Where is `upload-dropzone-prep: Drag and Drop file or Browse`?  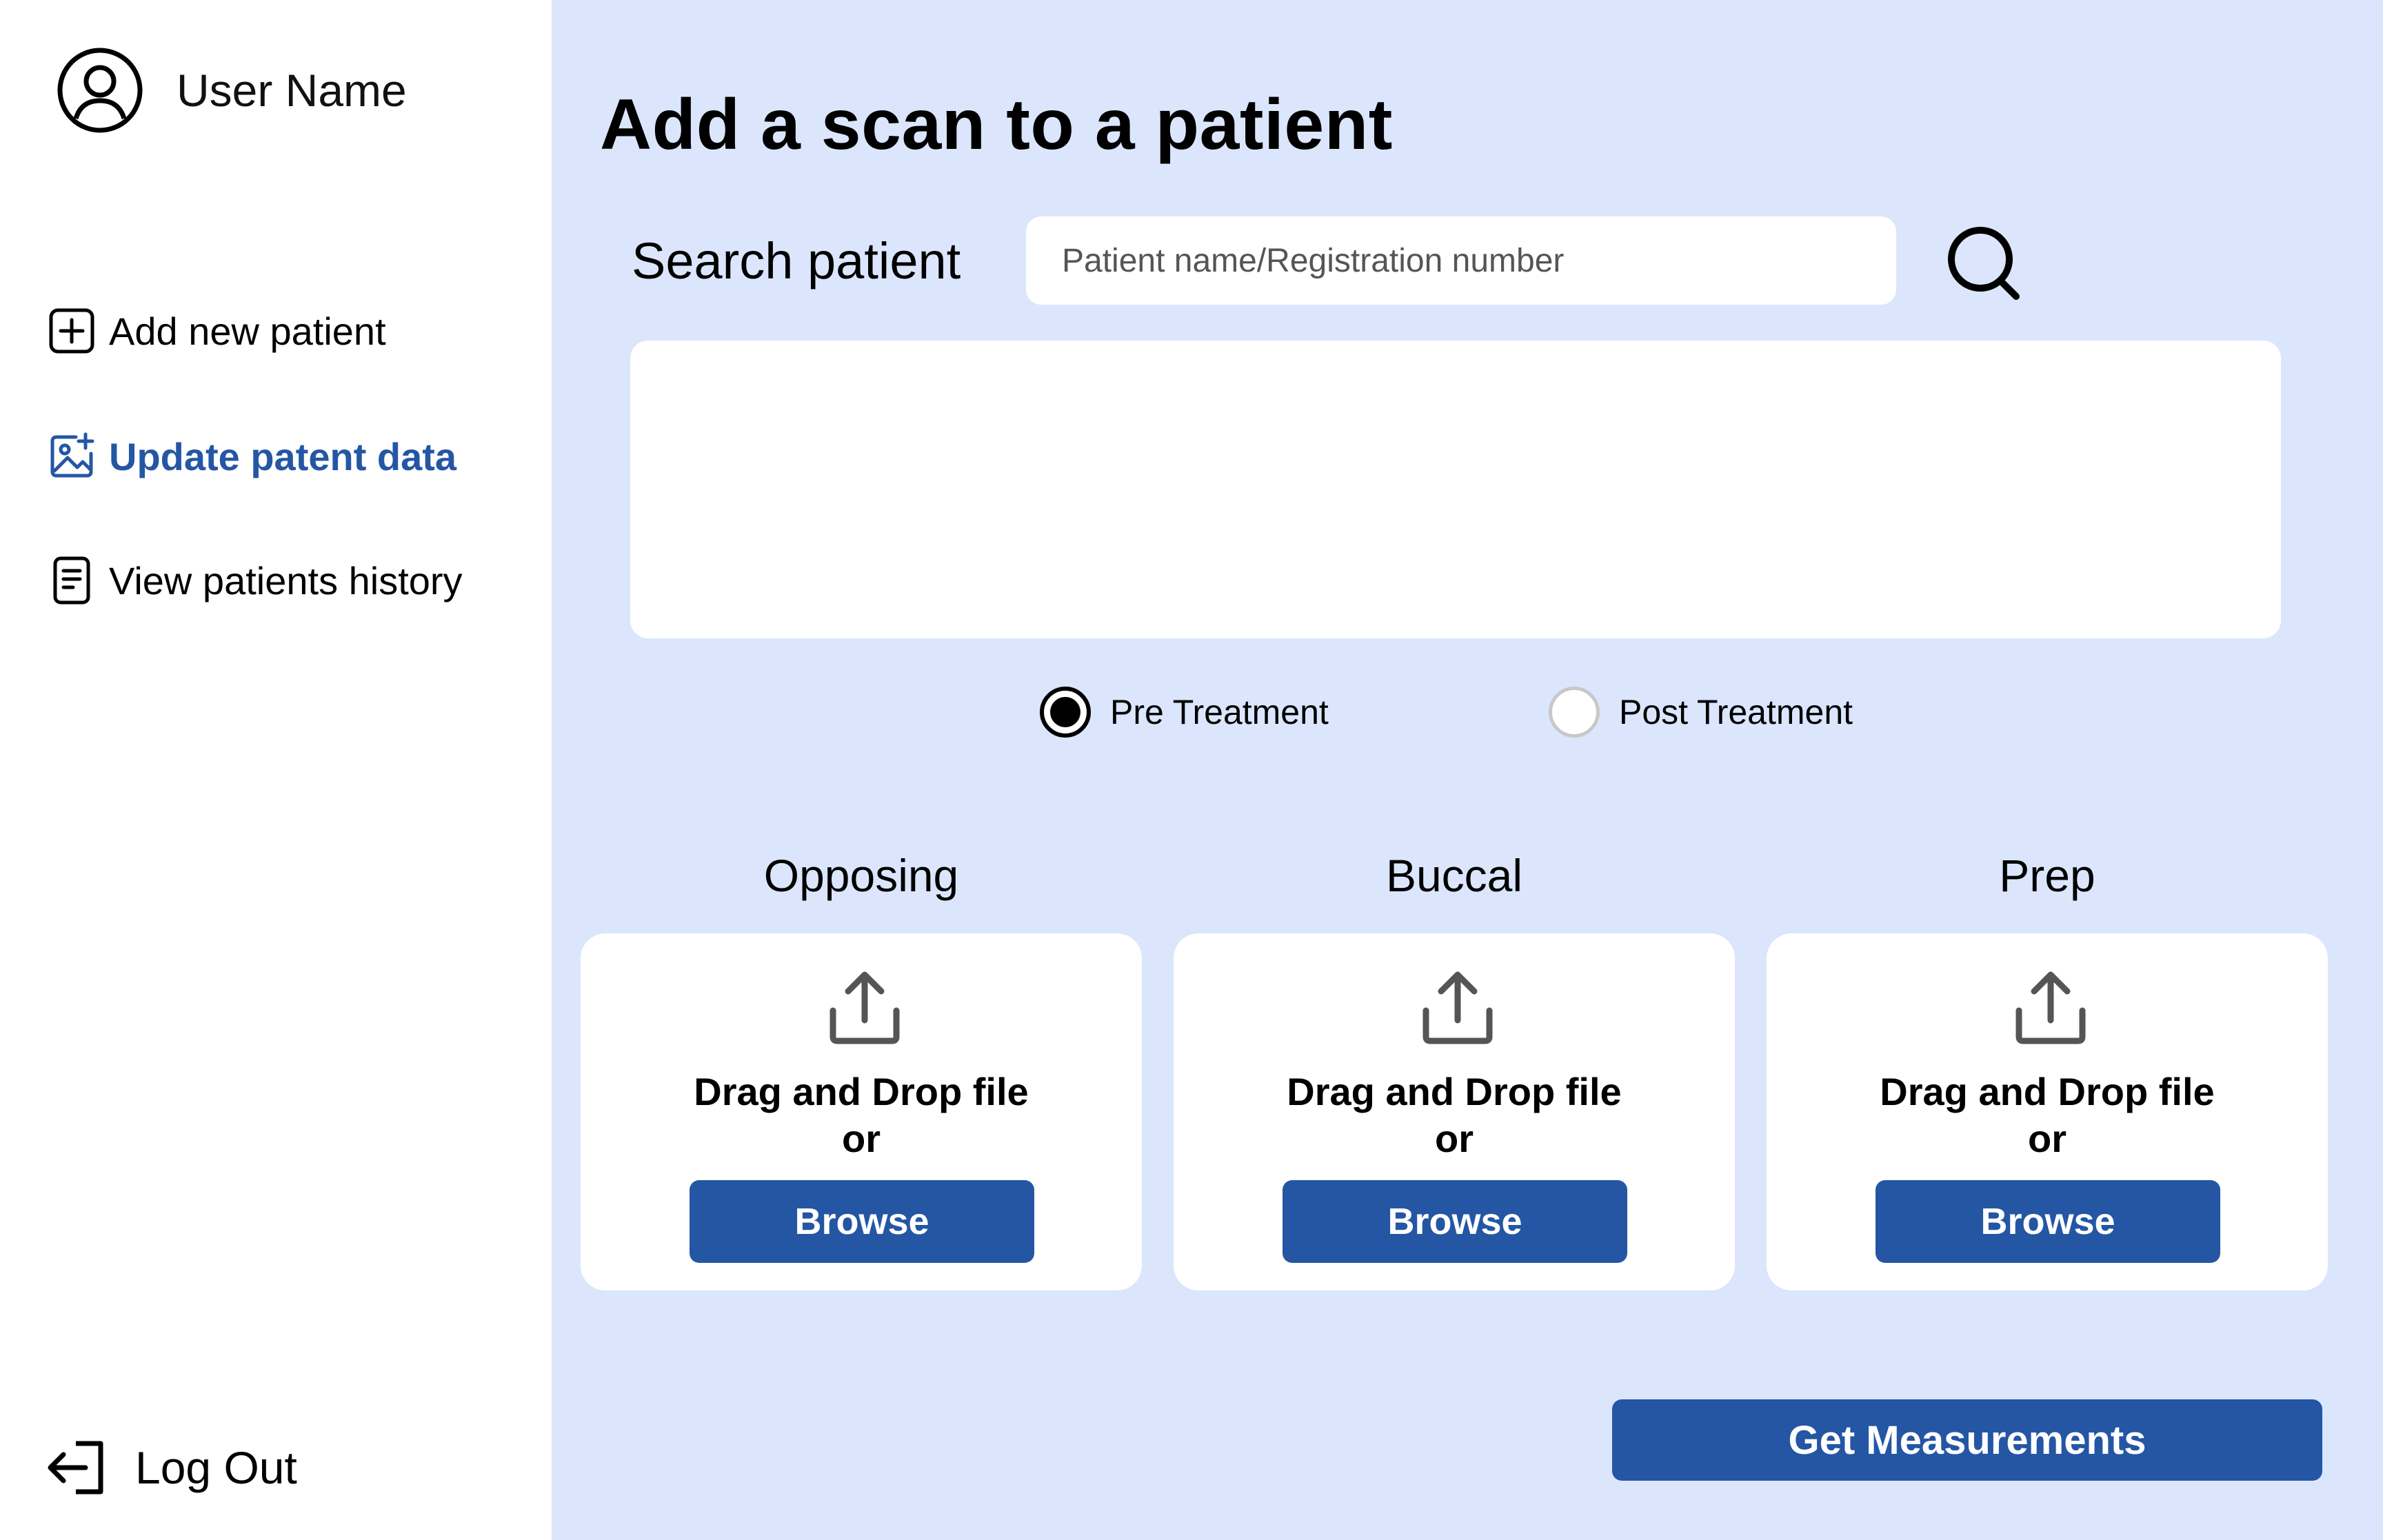 upload-dropzone-prep: Drag and Drop file or Browse is located at coordinates (2047, 1112).